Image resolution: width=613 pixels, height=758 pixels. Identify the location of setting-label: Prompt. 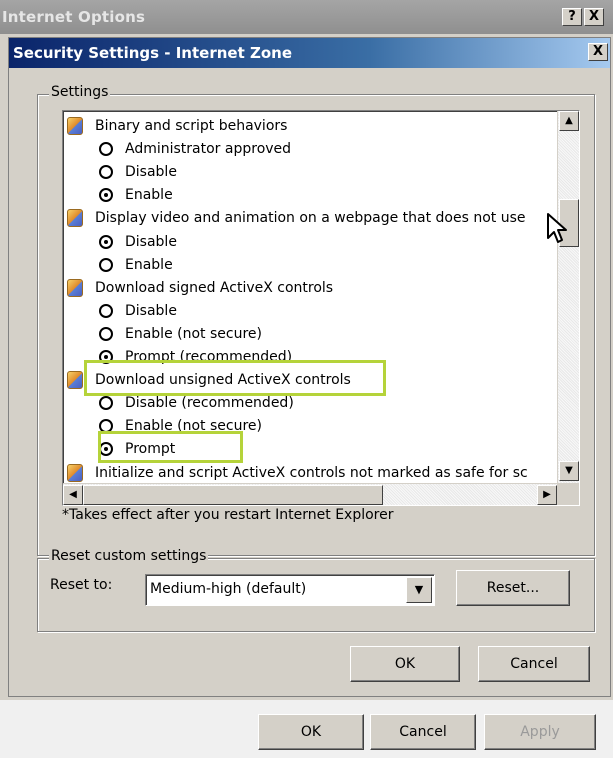
(150, 449).